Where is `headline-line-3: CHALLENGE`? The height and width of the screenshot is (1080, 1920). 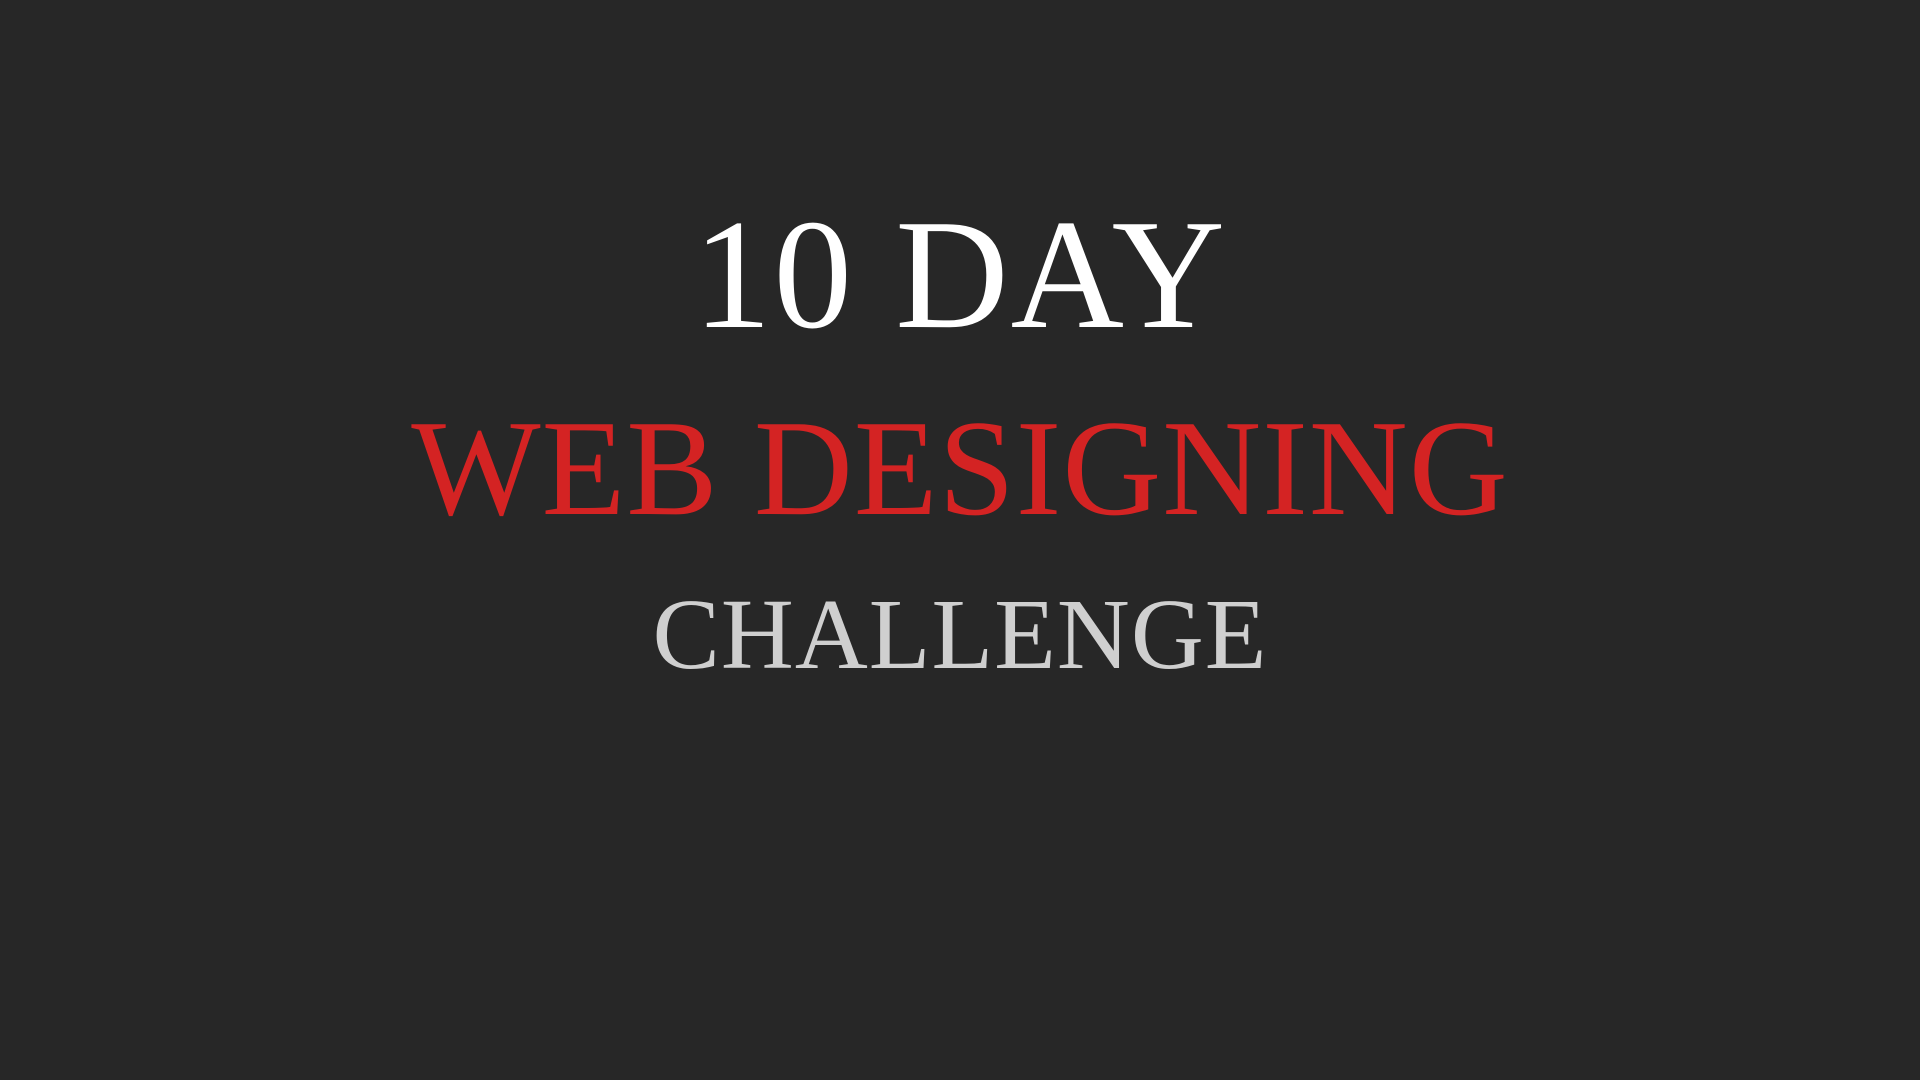
headline-line-3: CHALLENGE is located at coordinates (960, 634).